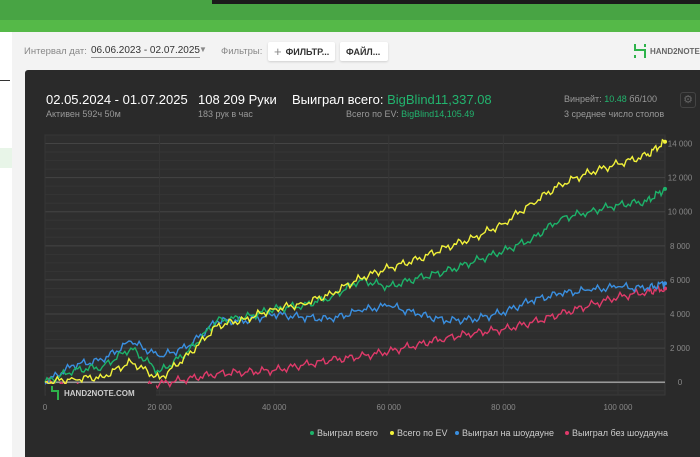 The width and height of the screenshot is (700, 457). What do you see at coordinates (274, 407) in the screenshot?
I see `x-tick-label: 40 000` at bounding box center [274, 407].